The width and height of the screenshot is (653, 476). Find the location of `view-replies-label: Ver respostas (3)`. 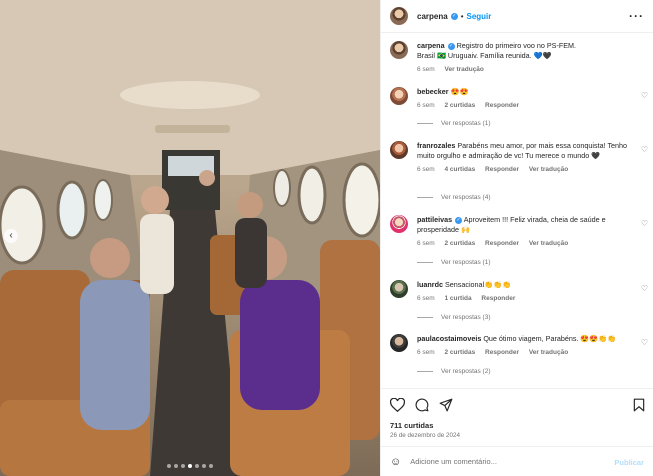

view-replies-label: Ver respostas (3) is located at coordinates (466, 317).